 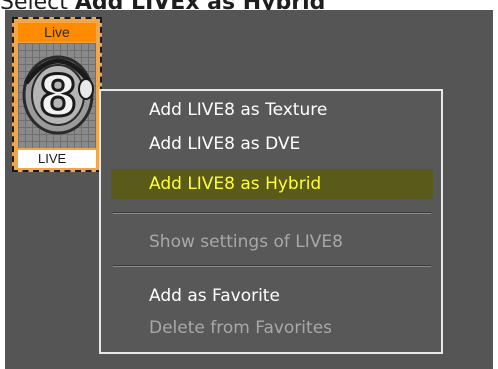 What do you see at coordinates (246, 242) in the screenshot?
I see `menu-item-show-settings: Show settings of LIVE8` at bounding box center [246, 242].